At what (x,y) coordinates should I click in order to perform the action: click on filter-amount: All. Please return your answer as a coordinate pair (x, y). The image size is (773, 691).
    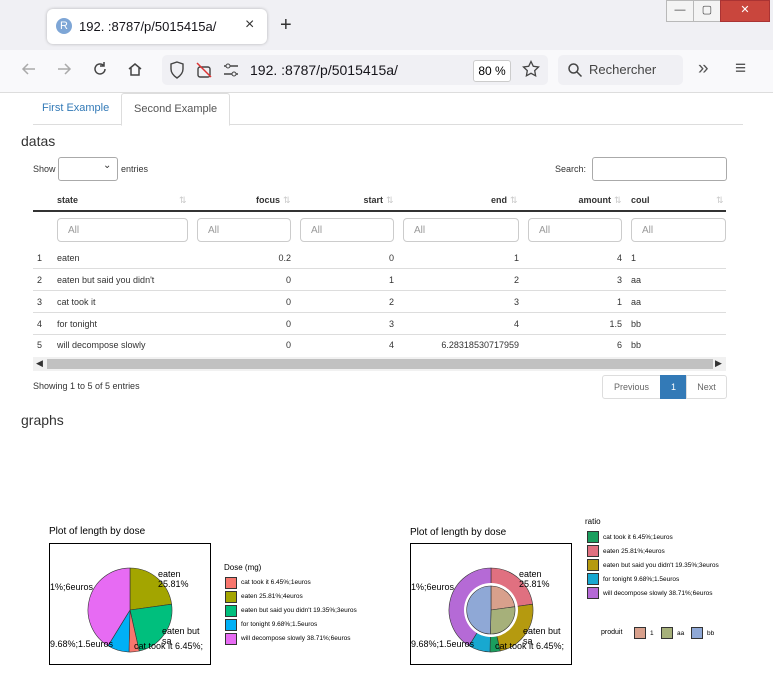
    Looking at the image, I should click on (575, 230).